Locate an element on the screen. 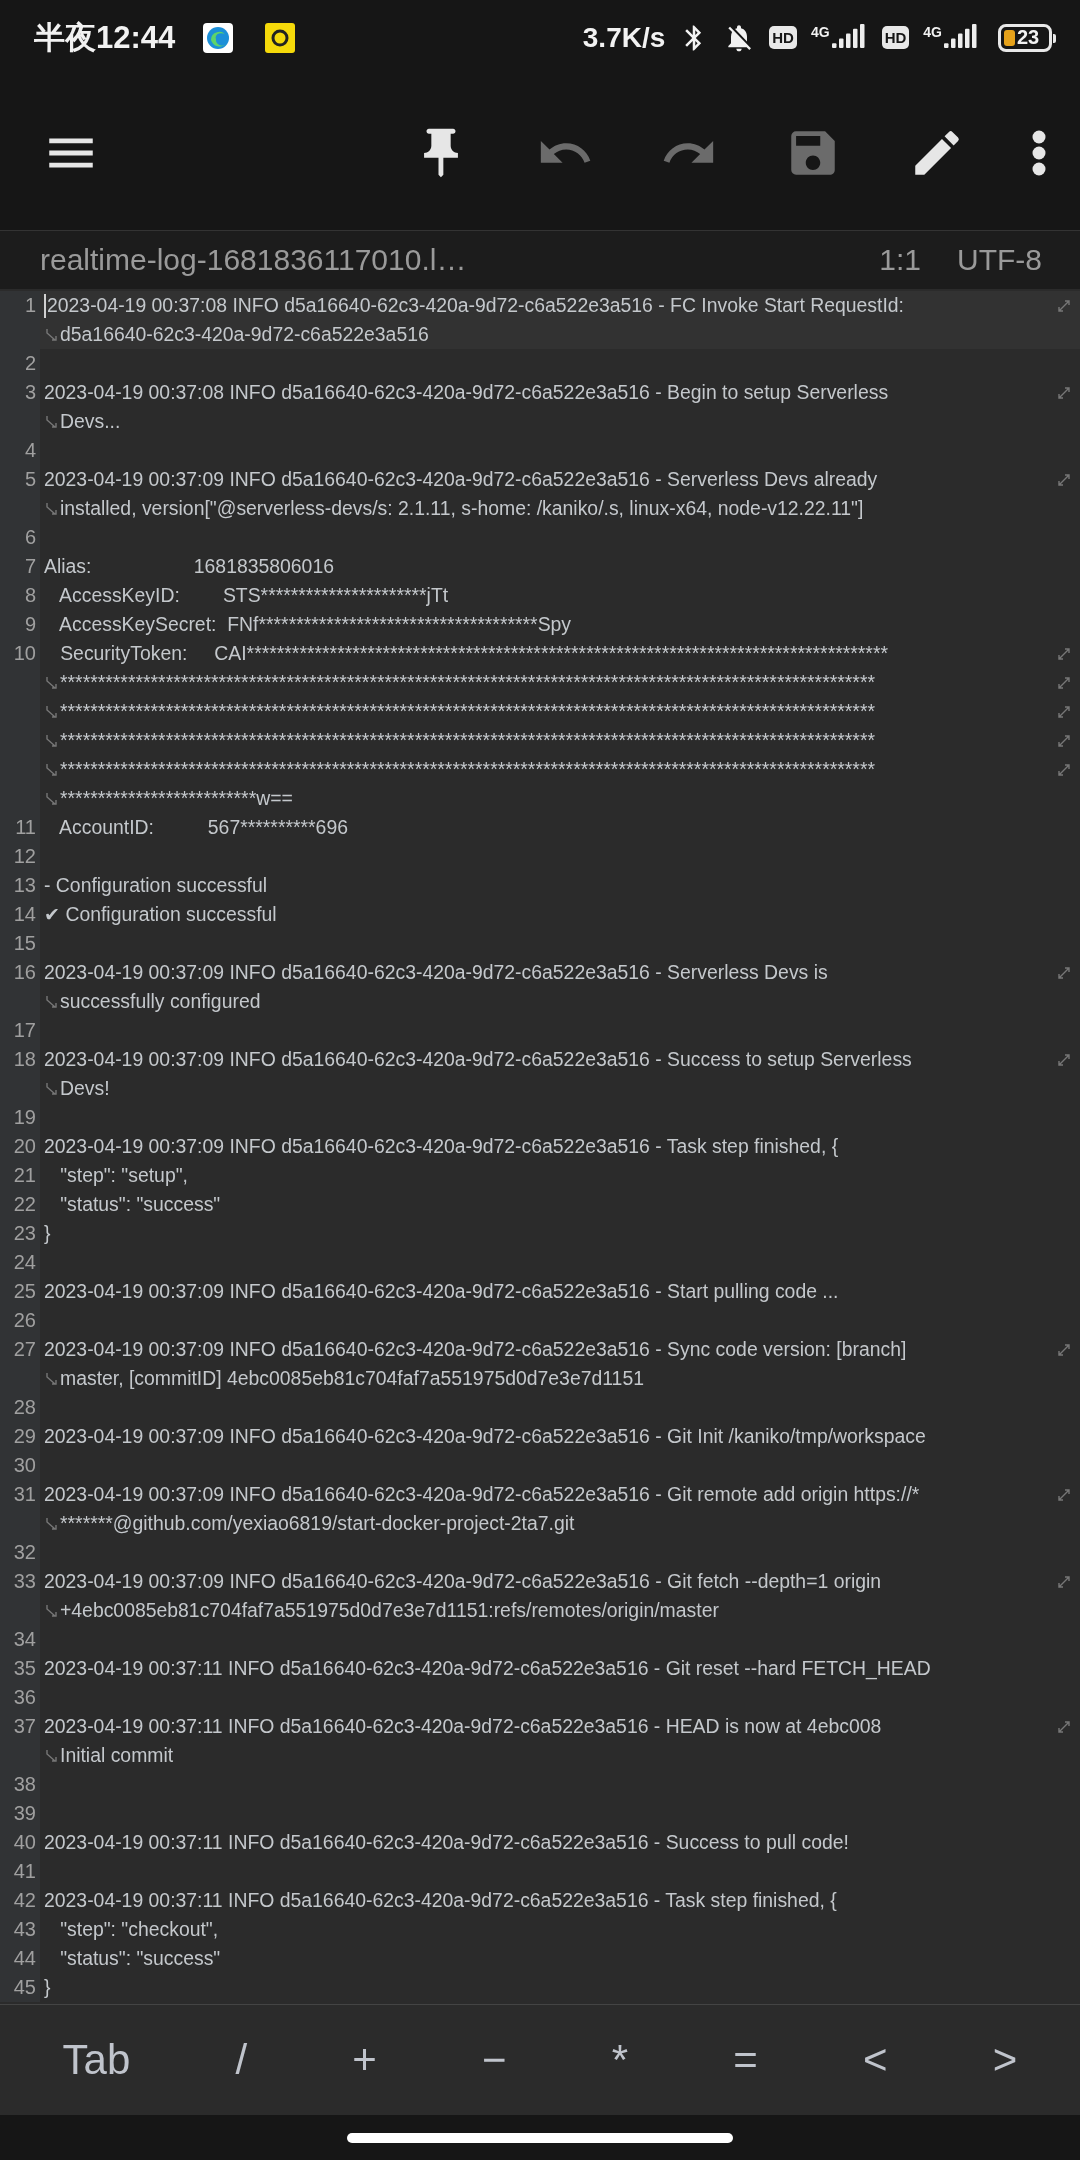 The height and width of the screenshot is (2160, 1080). line-number: 5 is located at coordinates (20, 494).